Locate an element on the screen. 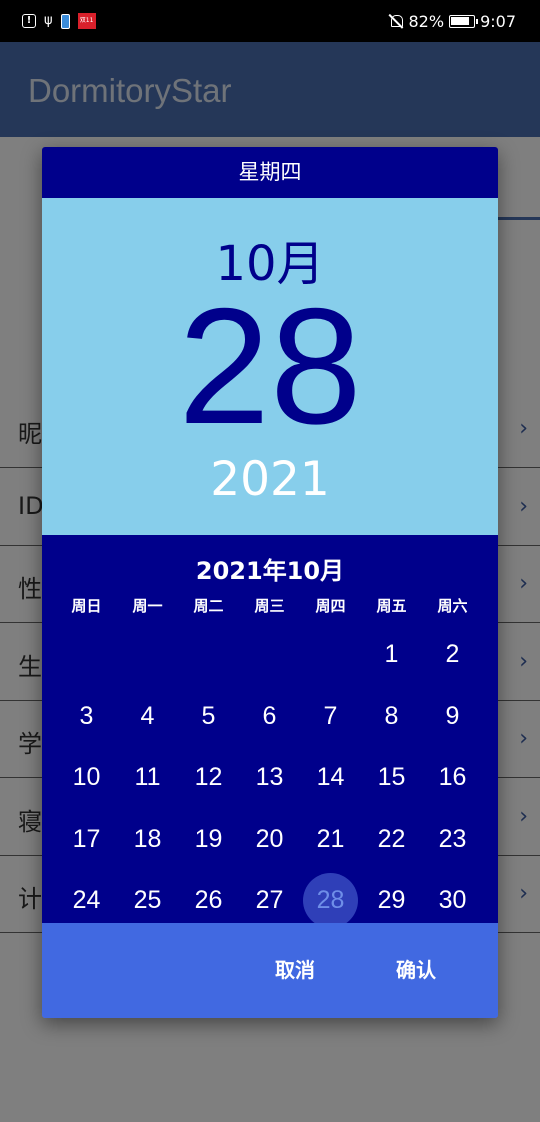 This screenshot has height=1122, width=540. calendar-day-number: 14 is located at coordinates (330, 777).